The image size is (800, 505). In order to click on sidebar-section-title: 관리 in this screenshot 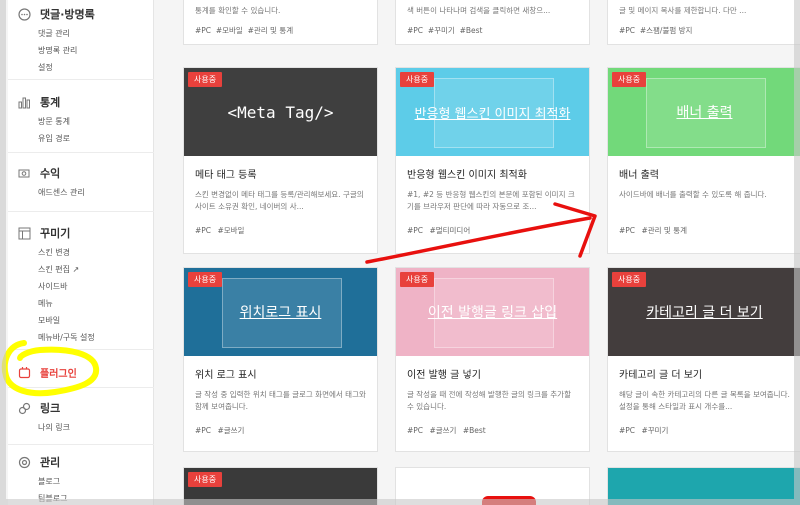, I will do `click(50, 462)`.